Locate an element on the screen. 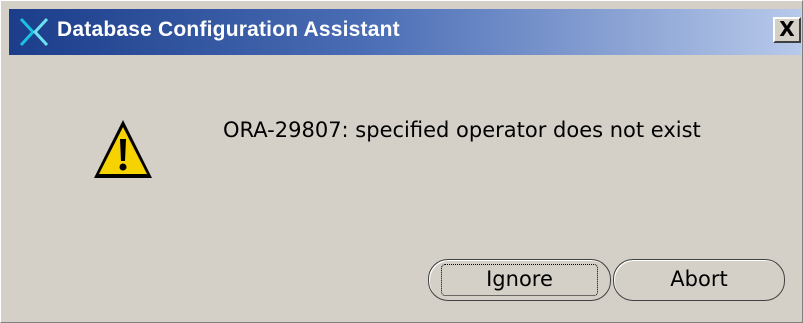 Image resolution: width=803 pixels, height=323 pixels. close-button: X is located at coordinates (787, 30).